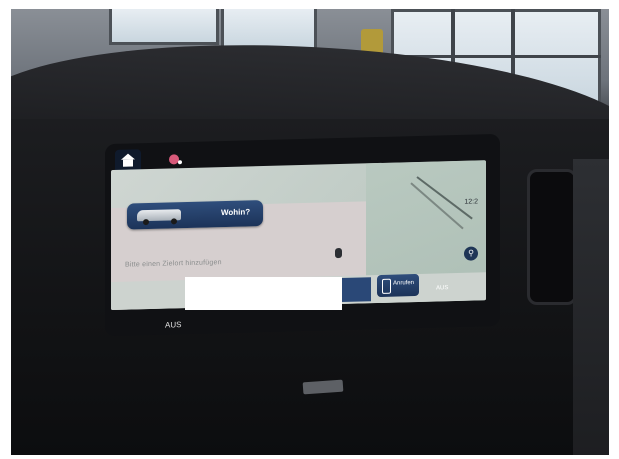  Describe the element at coordinates (236, 212) in the screenshot. I see `destination-button-label: Wohin?` at that location.